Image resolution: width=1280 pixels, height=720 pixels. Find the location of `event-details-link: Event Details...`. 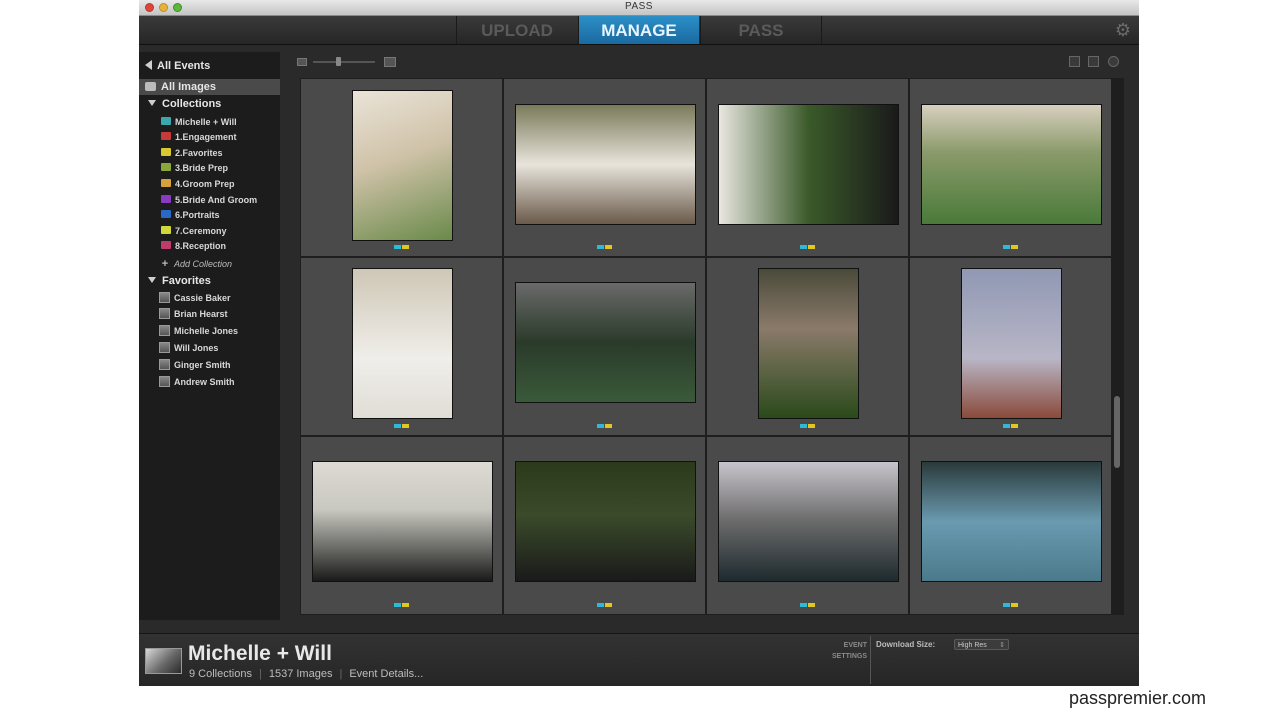

event-details-link: Event Details... is located at coordinates (386, 674).